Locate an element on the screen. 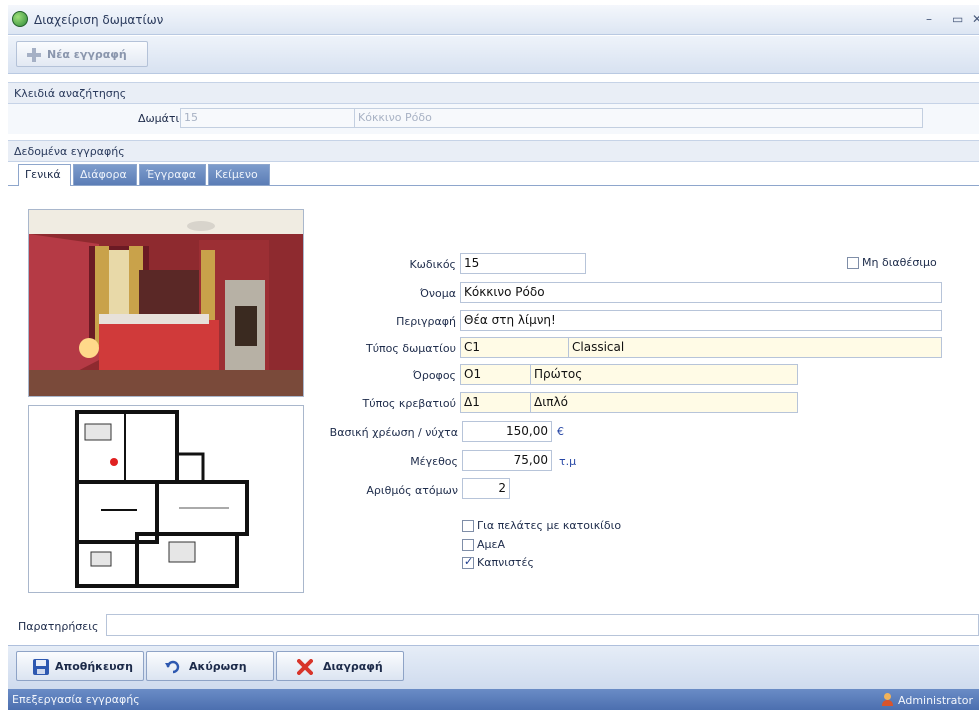 This screenshot has width=979, height=710. delete-label: Διαγραφή is located at coordinates (353, 666).